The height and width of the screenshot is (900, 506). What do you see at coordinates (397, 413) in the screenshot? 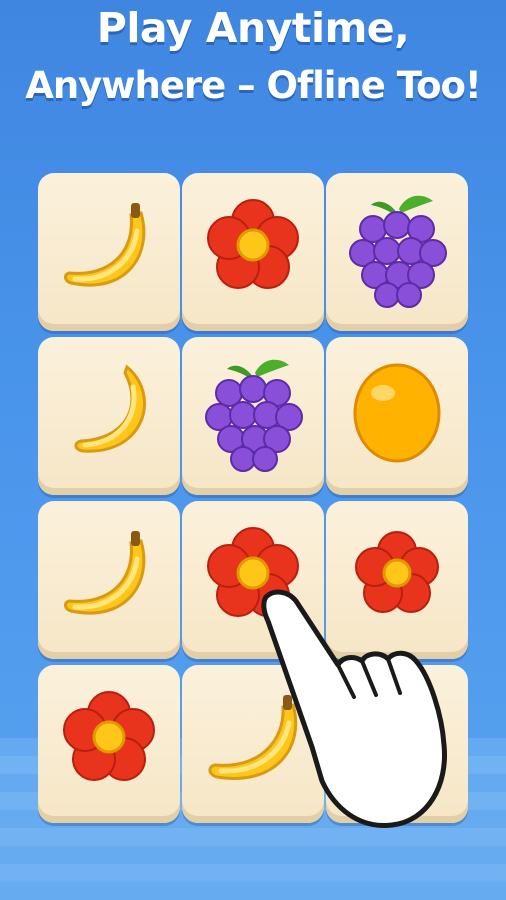
I see `orange-icon` at bounding box center [397, 413].